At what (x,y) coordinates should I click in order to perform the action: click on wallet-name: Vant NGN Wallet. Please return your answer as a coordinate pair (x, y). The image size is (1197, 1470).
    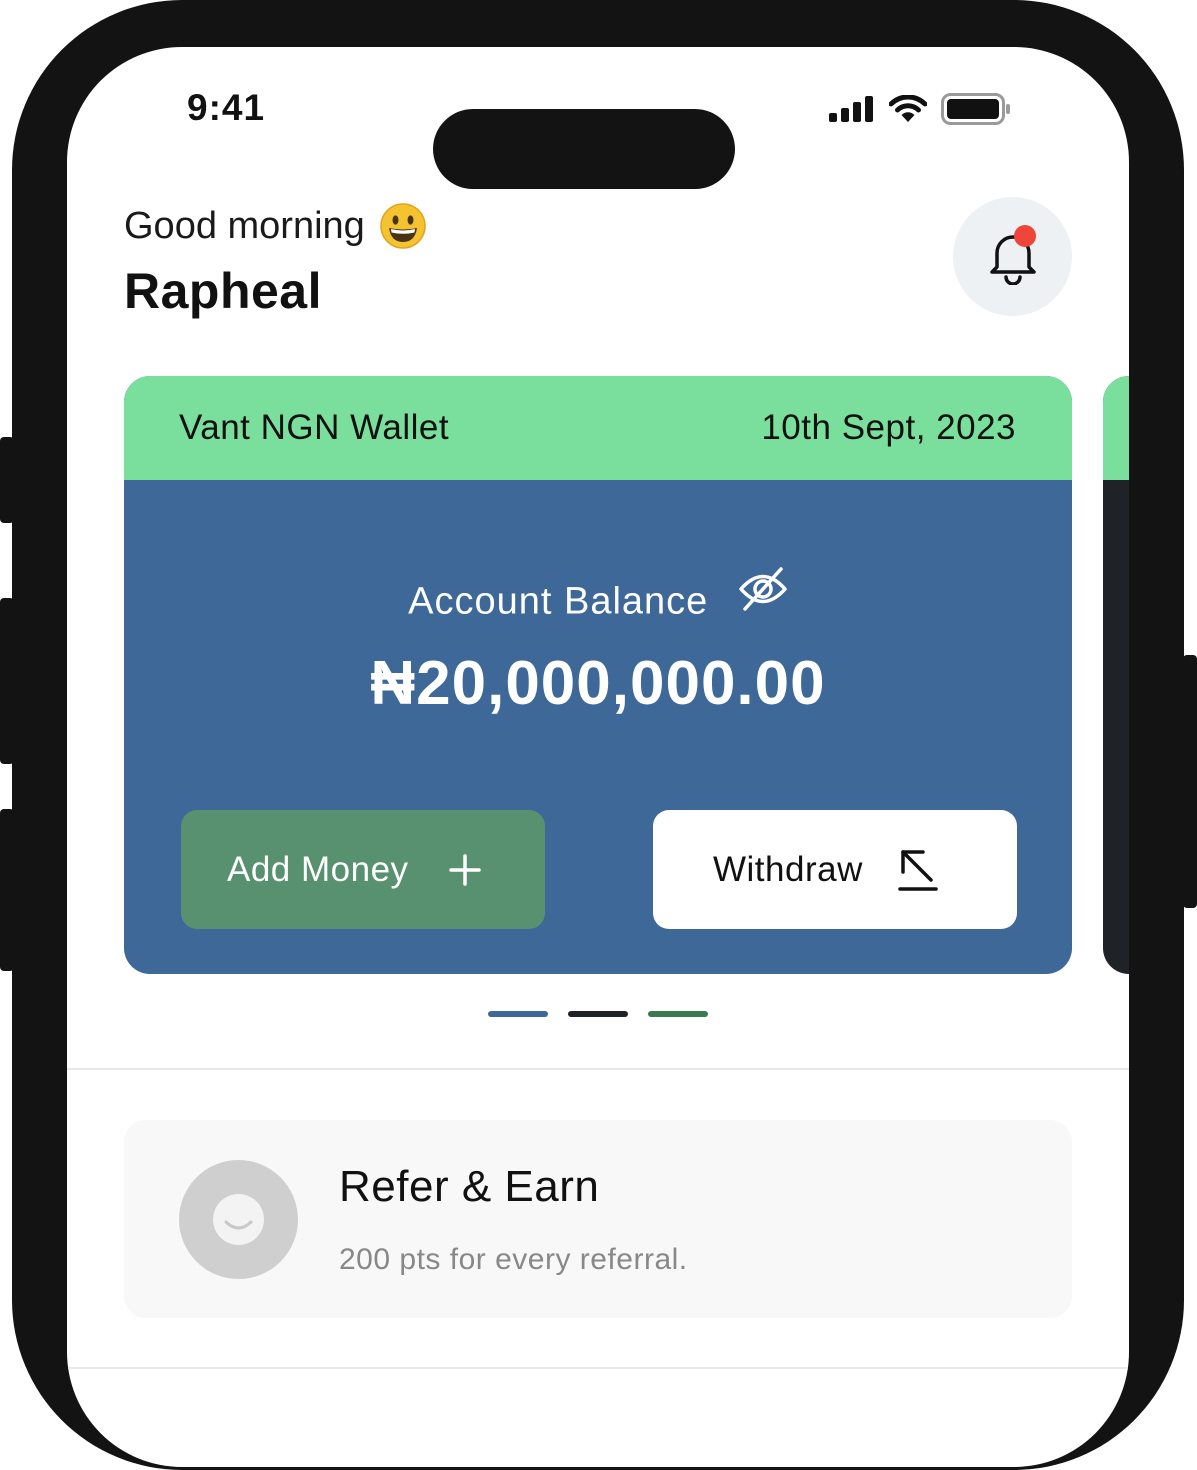
    Looking at the image, I should click on (314, 427).